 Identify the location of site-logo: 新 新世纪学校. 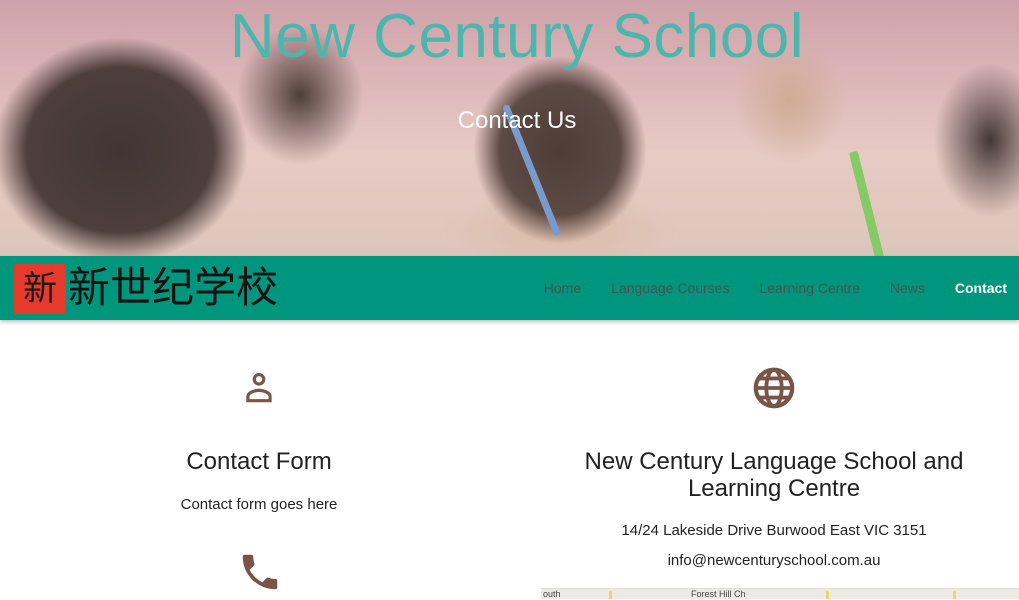
(149, 288).